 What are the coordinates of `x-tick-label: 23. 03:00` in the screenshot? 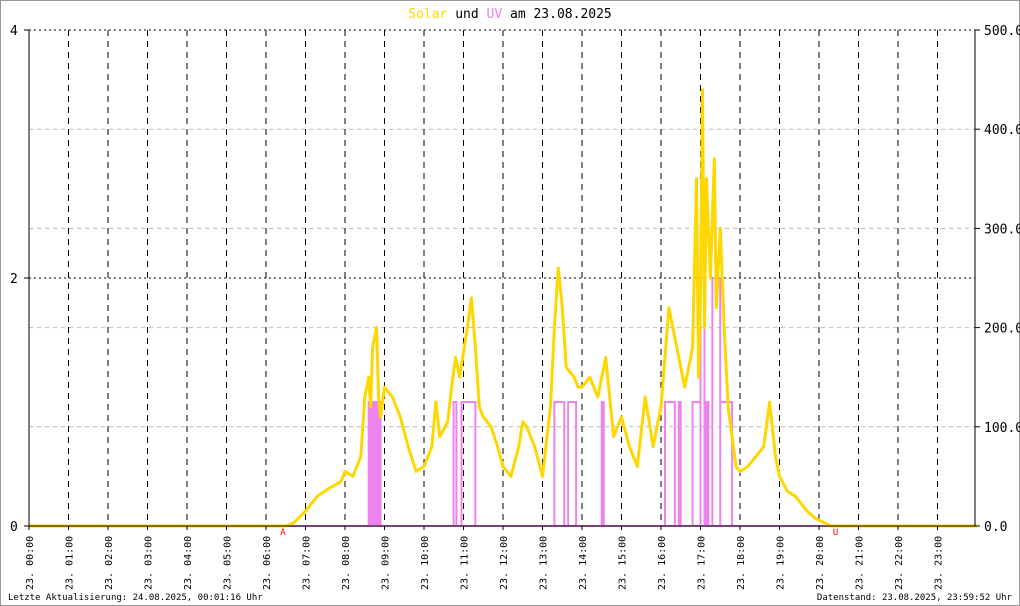 It's located at (149, 563).